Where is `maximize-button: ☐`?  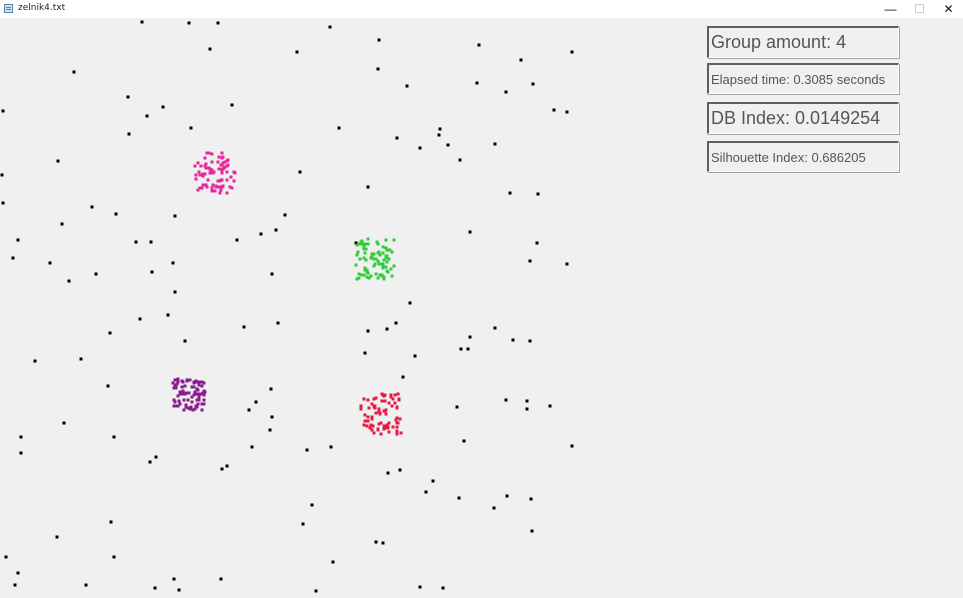
maximize-button: ☐ is located at coordinates (919, 9).